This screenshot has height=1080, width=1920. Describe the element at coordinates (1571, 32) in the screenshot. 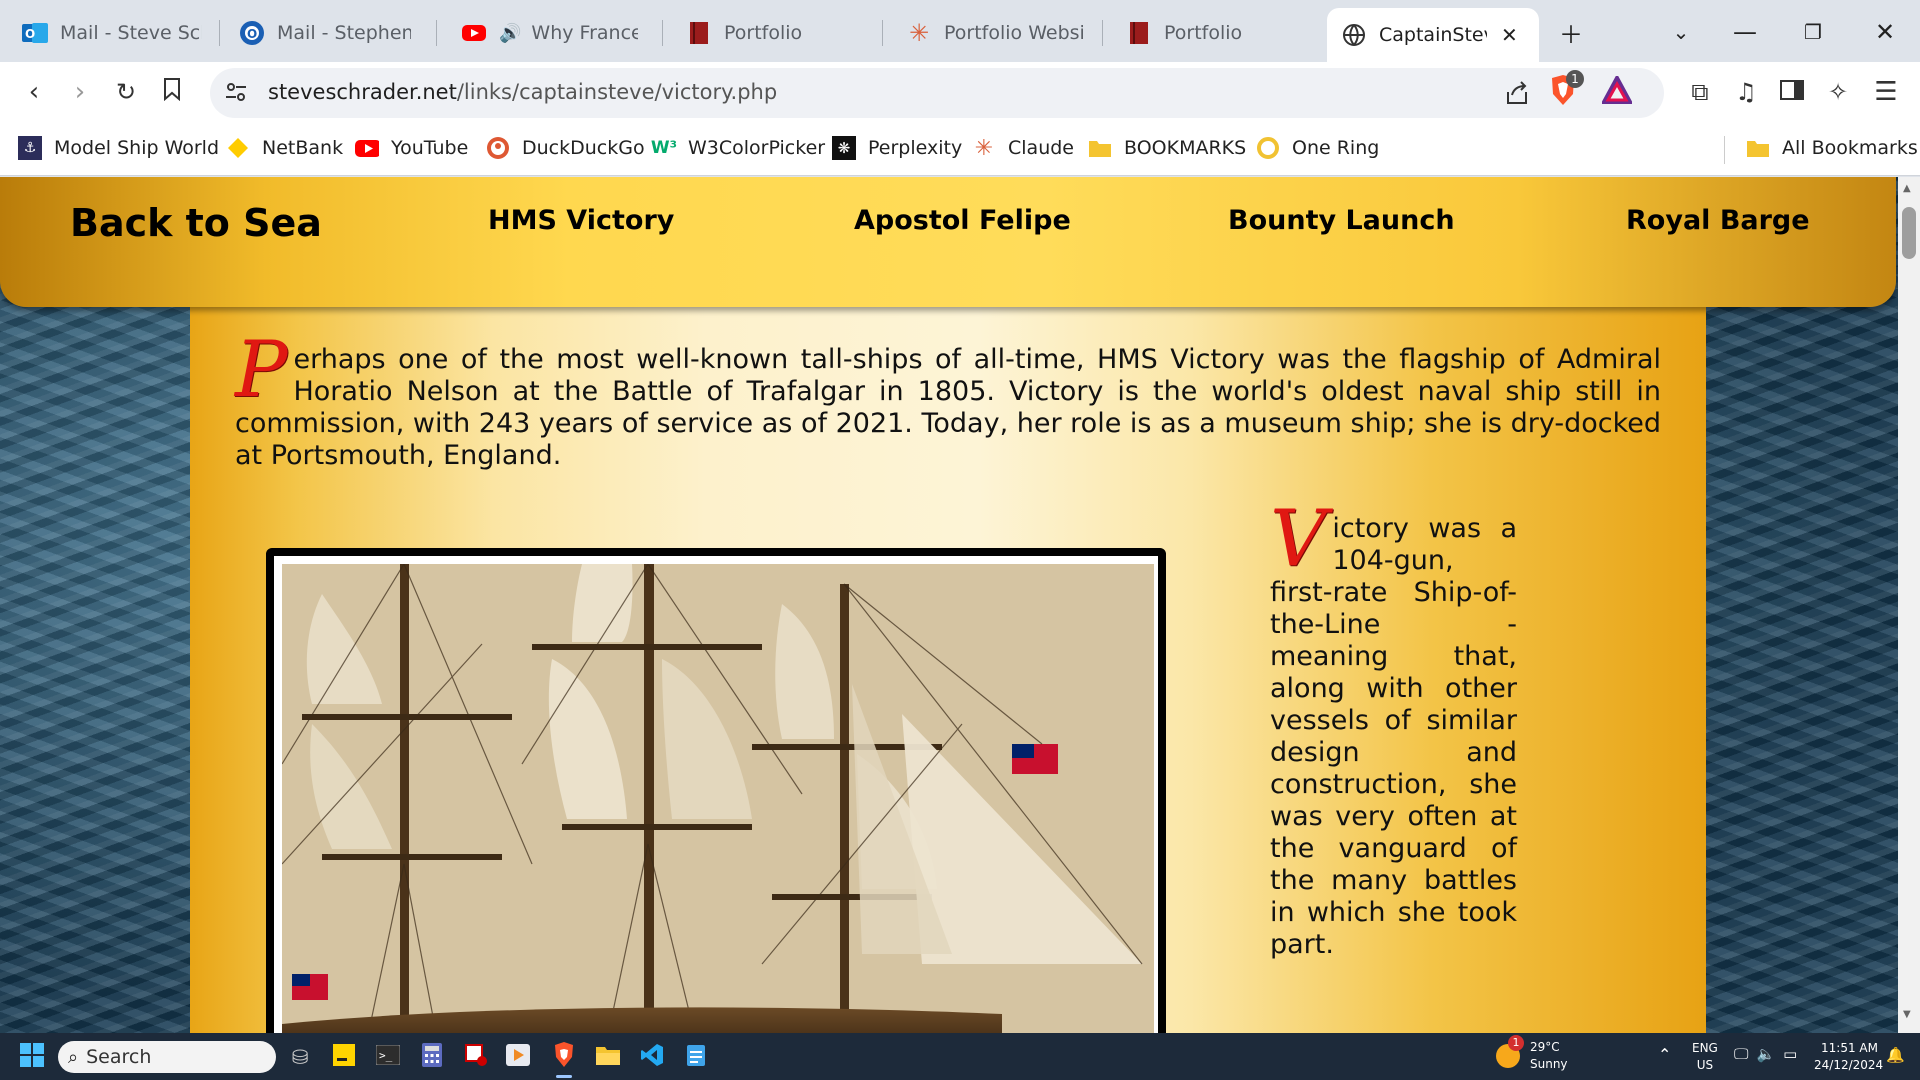

I see `new-tab-button: ＋` at that location.